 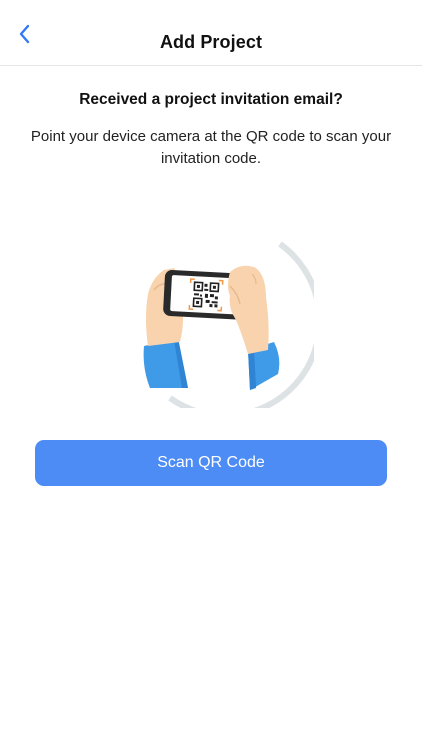 I want to click on phone-scanning-qr-illustration, so click(x=226, y=328).